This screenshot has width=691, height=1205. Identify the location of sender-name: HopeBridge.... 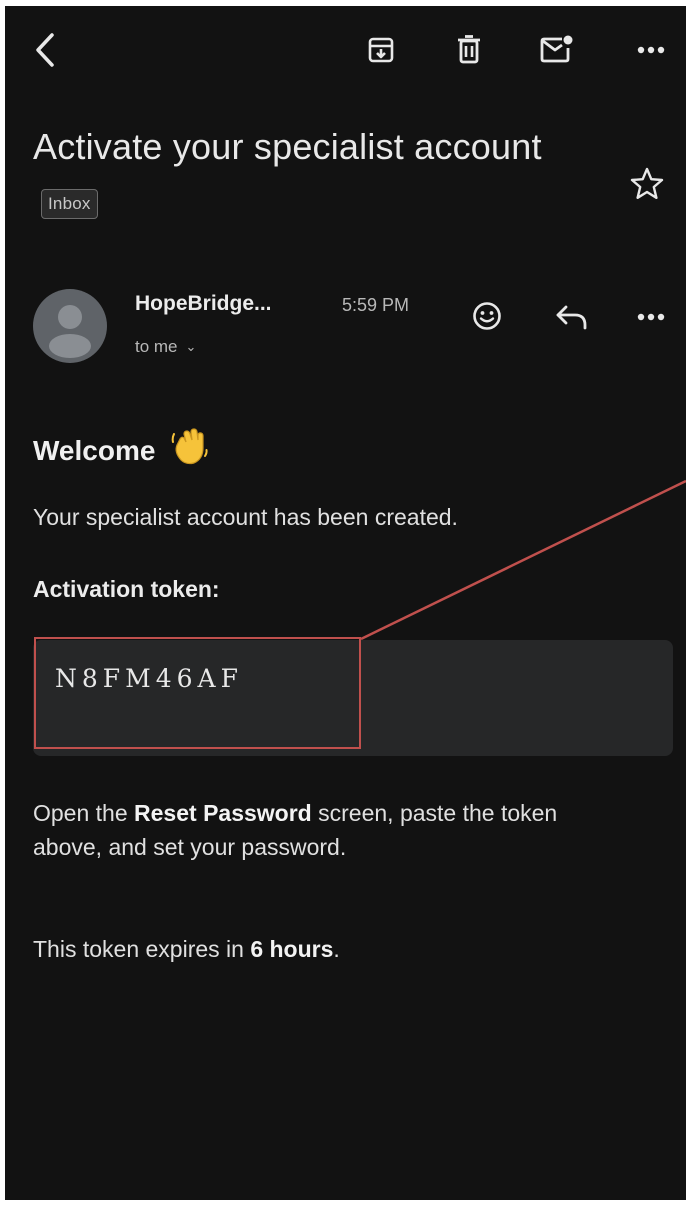
(203, 304).